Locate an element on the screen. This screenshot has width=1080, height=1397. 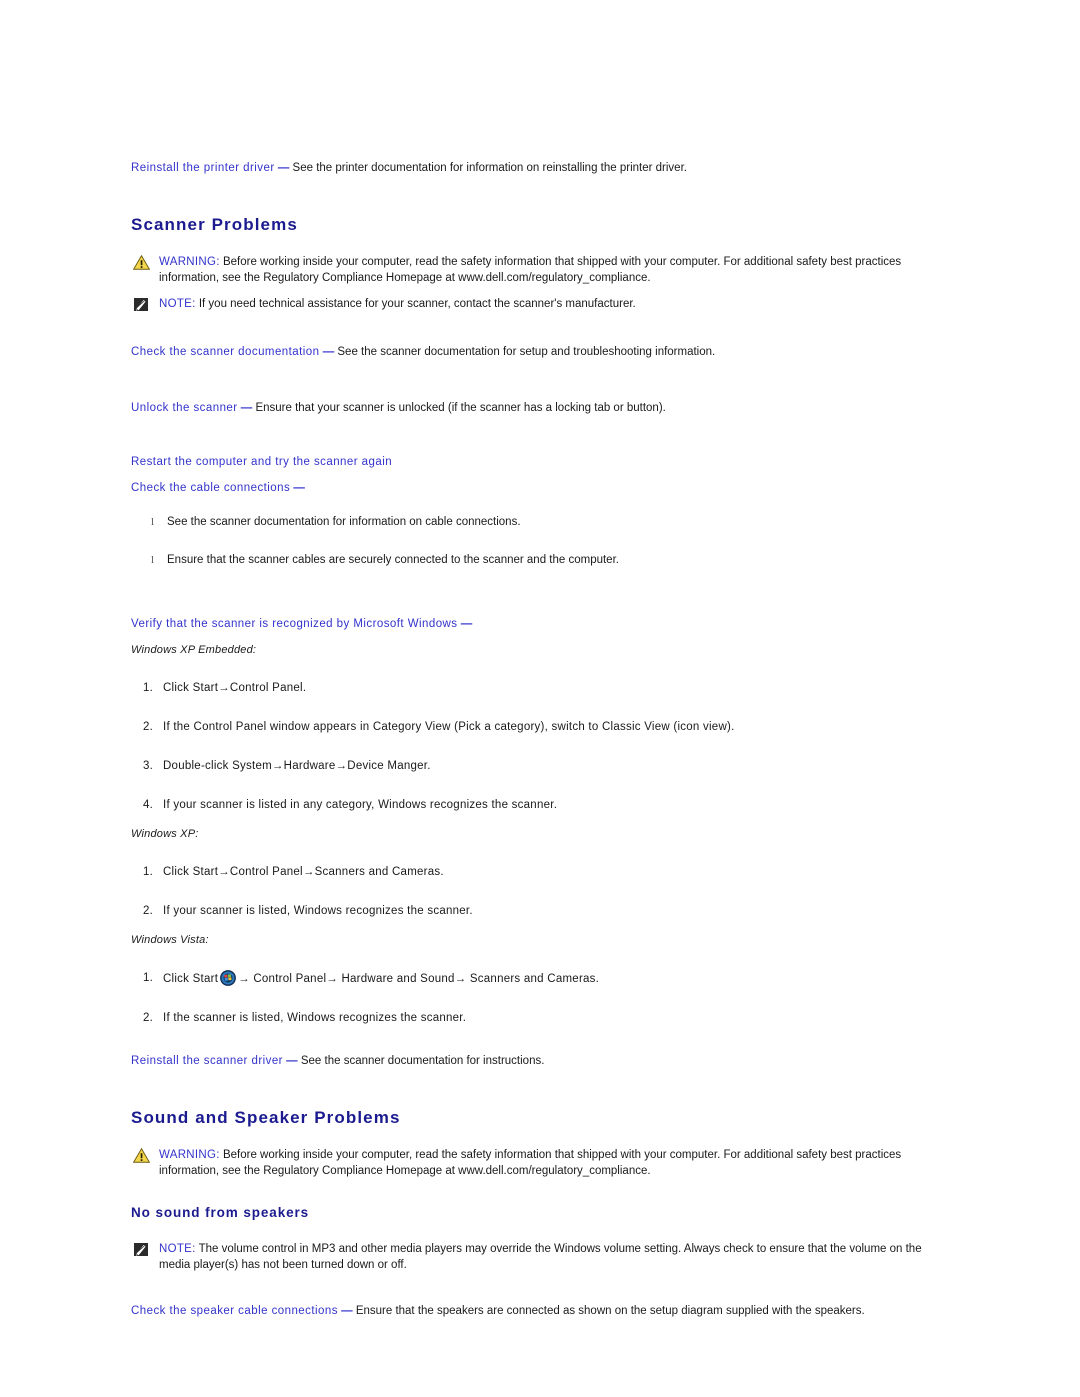
step-text: Click Start→Control Panel. is located at coordinates (234, 688).